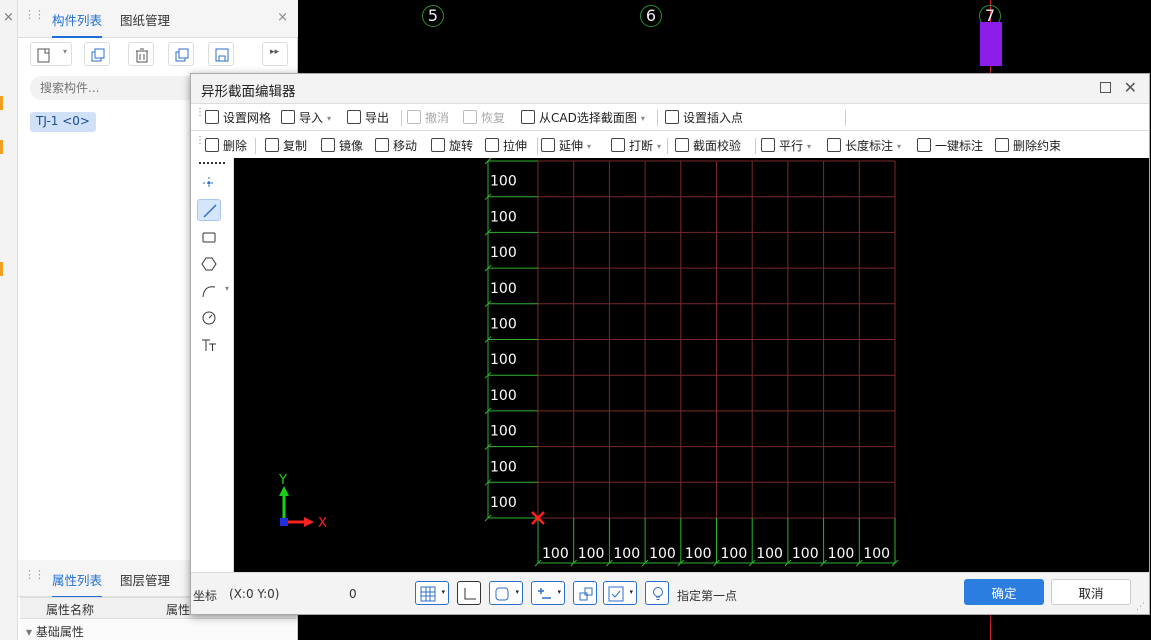 The width and height of the screenshot is (1151, 640). I want to click on toolbar-button-main-0: 设置网格, so click(238, 118).